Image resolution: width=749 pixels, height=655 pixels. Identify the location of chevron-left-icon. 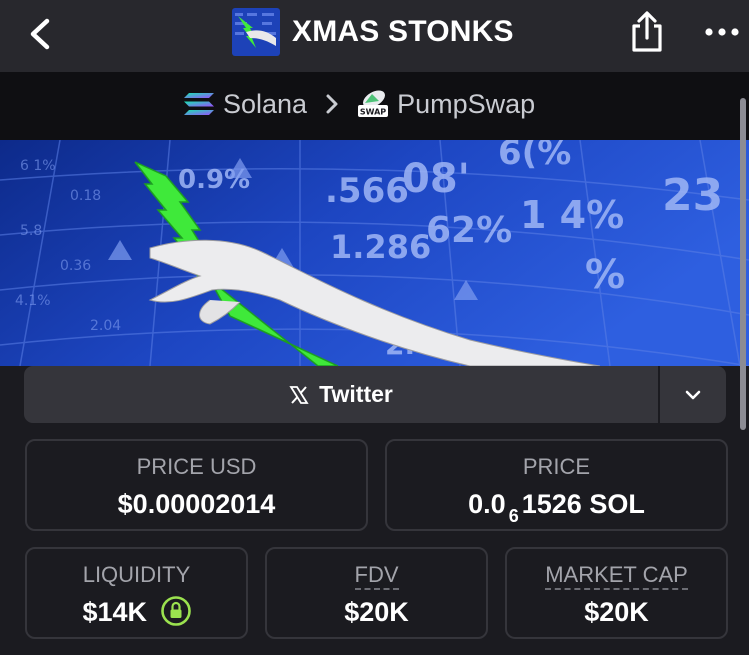
(42, 34).